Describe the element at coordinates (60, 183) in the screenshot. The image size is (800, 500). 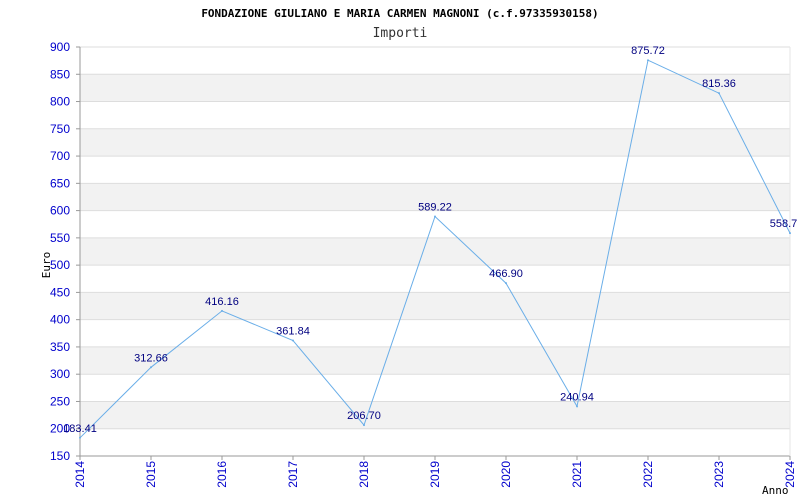
I see `y-tick-label: 650` at that location.